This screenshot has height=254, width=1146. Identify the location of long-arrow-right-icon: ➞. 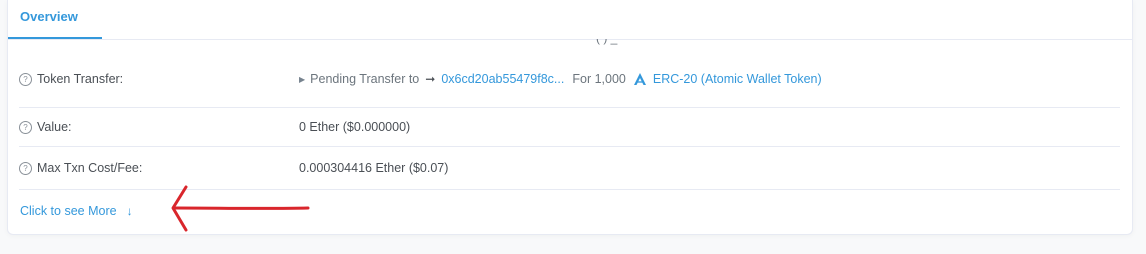
(430, 79).